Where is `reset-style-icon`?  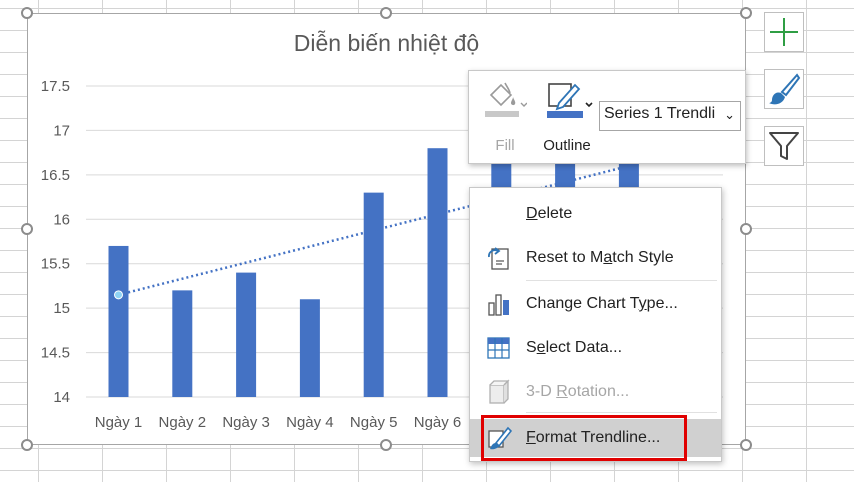
reset-style-icon is located at coordinates (498, 258).